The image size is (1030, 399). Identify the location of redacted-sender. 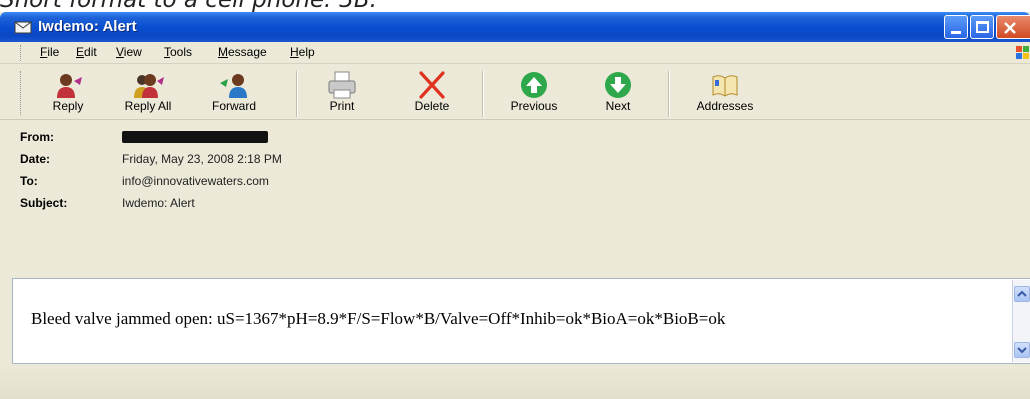
(195, 137).